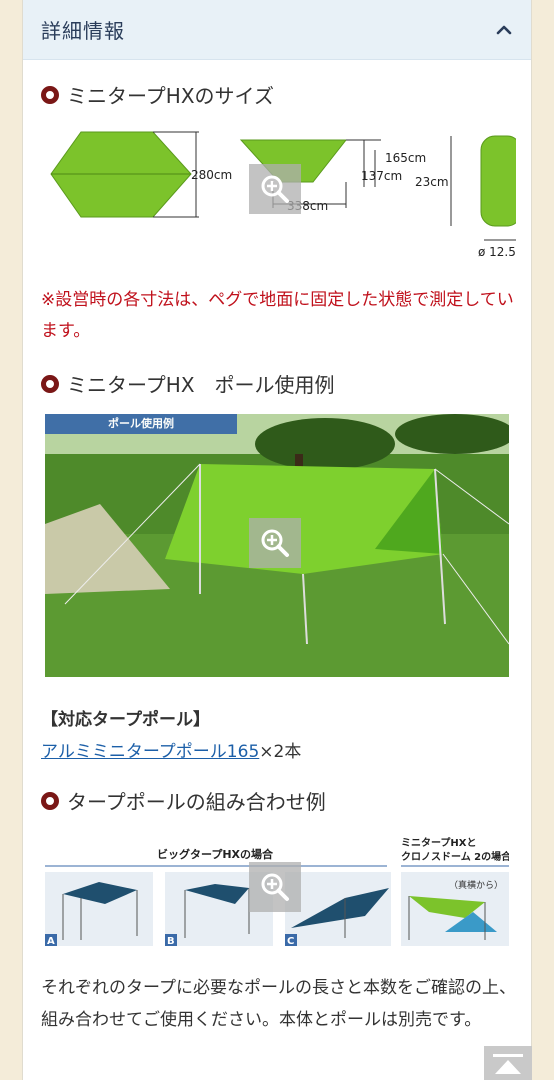 This screenshot has height=1080, width=554. Describe the element at coordinates (497, 252) in the screenshot. I see `bag-diameter-label: ø 12.5cm` at that location.